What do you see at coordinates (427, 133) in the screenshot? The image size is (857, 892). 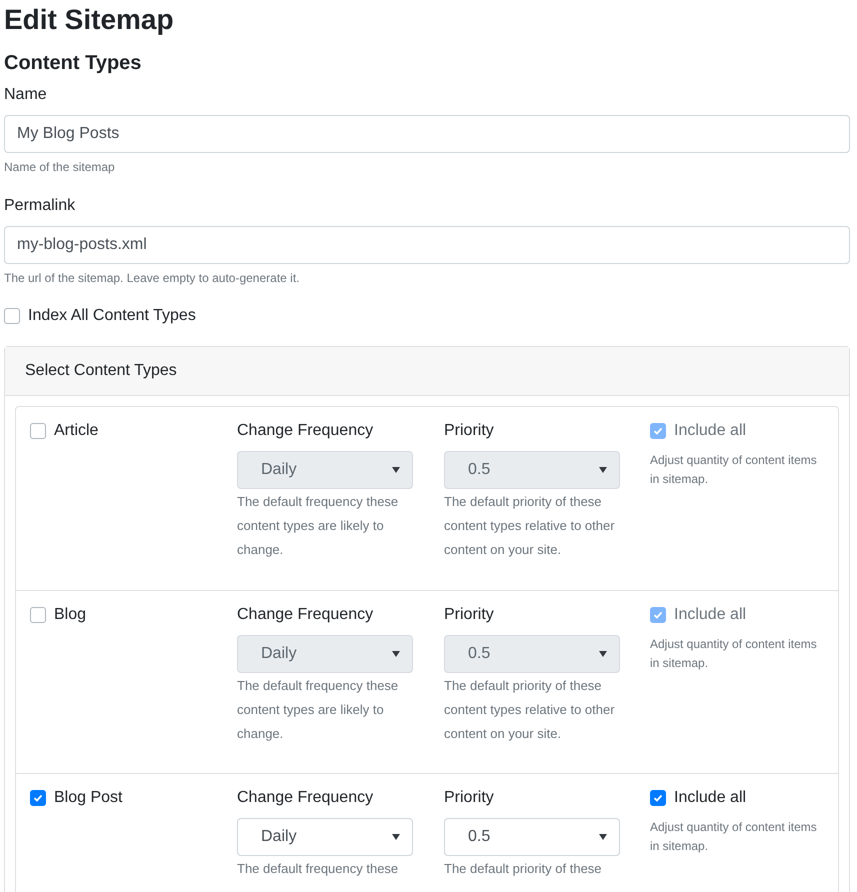 I see `input-field: My Blog Posts` at bounding box center [427, 133].